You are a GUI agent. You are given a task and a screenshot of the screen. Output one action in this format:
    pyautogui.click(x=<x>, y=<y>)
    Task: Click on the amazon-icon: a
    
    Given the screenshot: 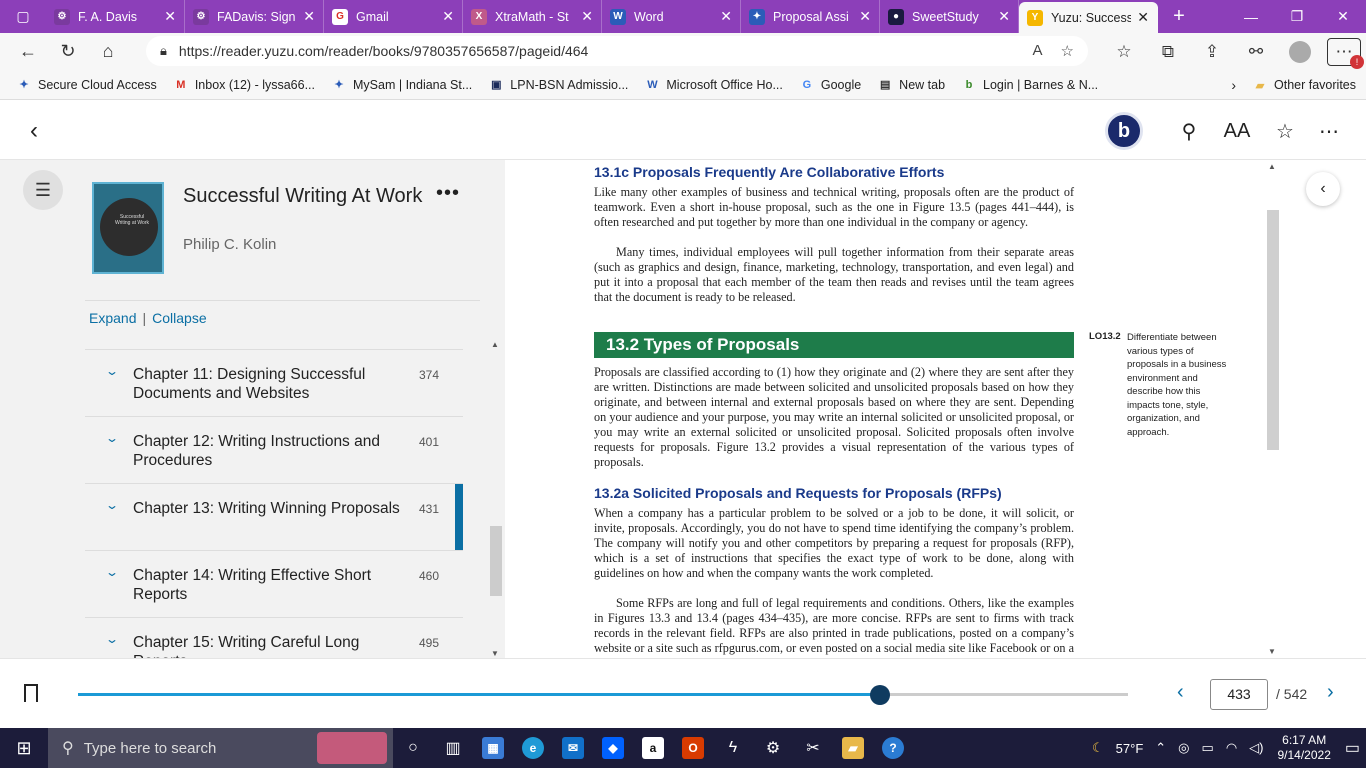 What is the action you would take?
    pyautogui.click(x=653, y=748)
    